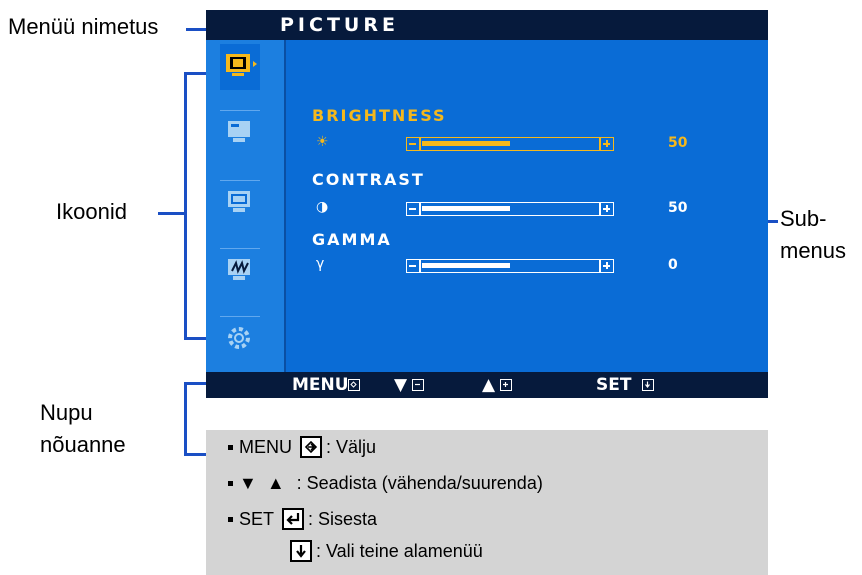 The height and width of the screenshot is (575, 862). What do you see at coordinates (413, 266) in the screenshot?
I see `gamma-decrease-icon` at bounding box center [413, 266].